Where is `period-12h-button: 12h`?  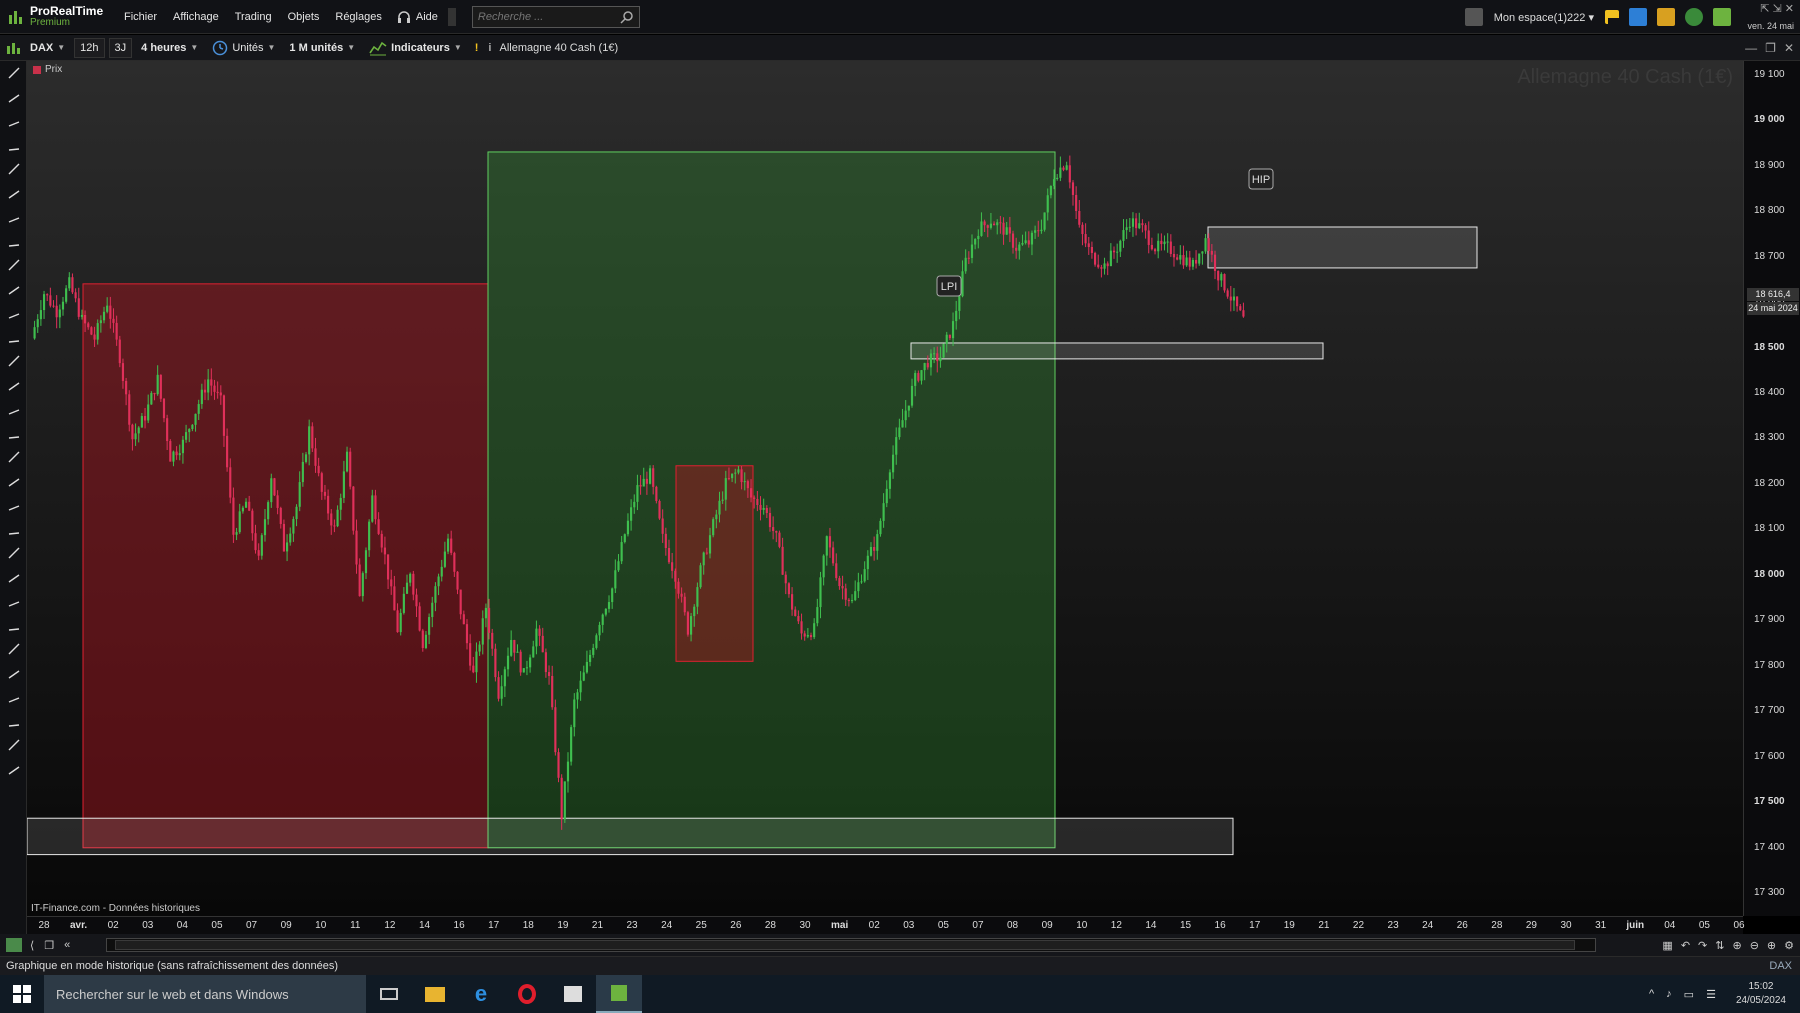 period-12h-button: 12h is located at coordinates (89, 48).